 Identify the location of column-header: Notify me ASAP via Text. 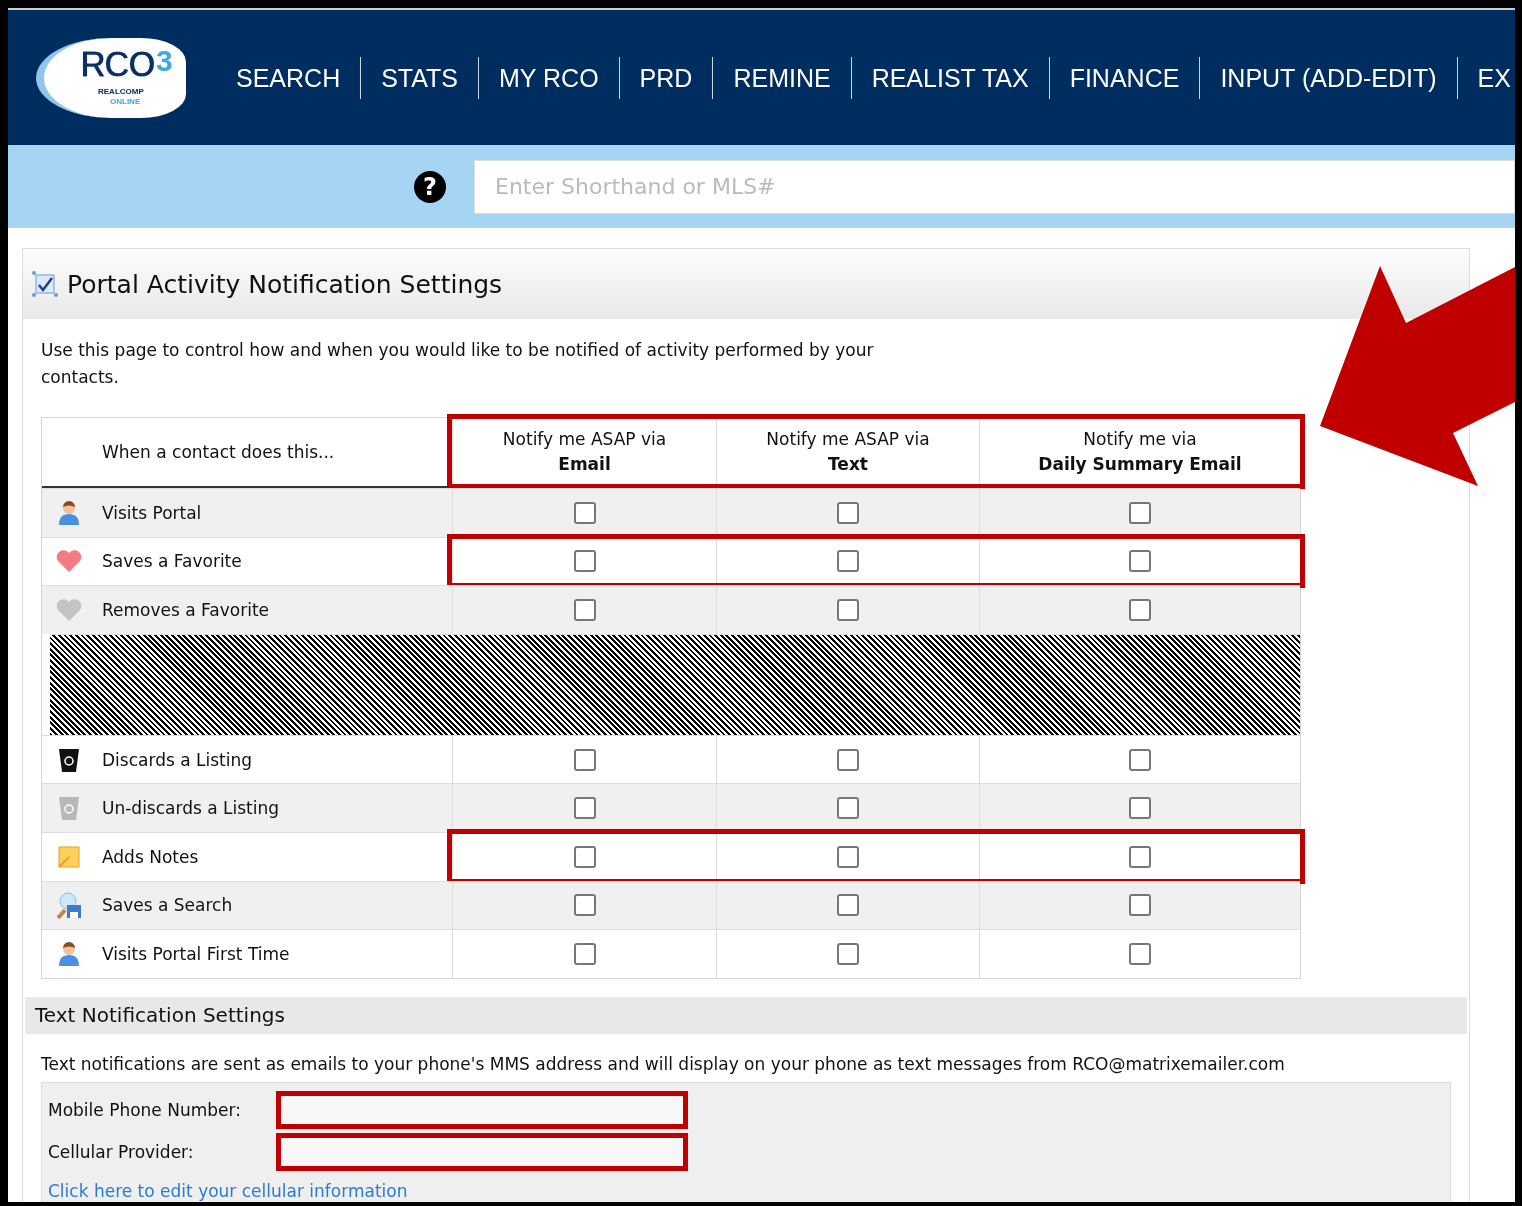
(847, 452).